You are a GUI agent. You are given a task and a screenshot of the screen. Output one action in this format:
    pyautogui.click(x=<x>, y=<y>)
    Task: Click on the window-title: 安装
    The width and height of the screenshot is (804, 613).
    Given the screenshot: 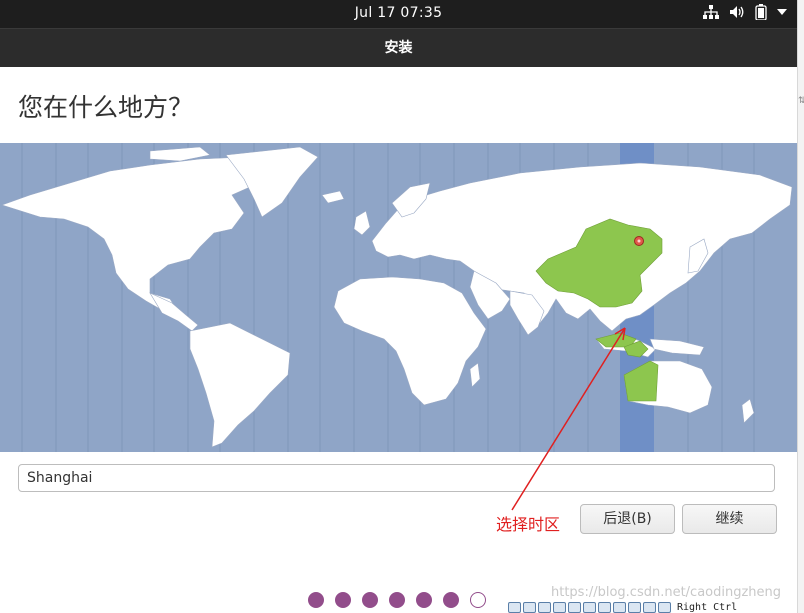 What is the action you would take?
    pyautogui.click(x=398, y=48)
    